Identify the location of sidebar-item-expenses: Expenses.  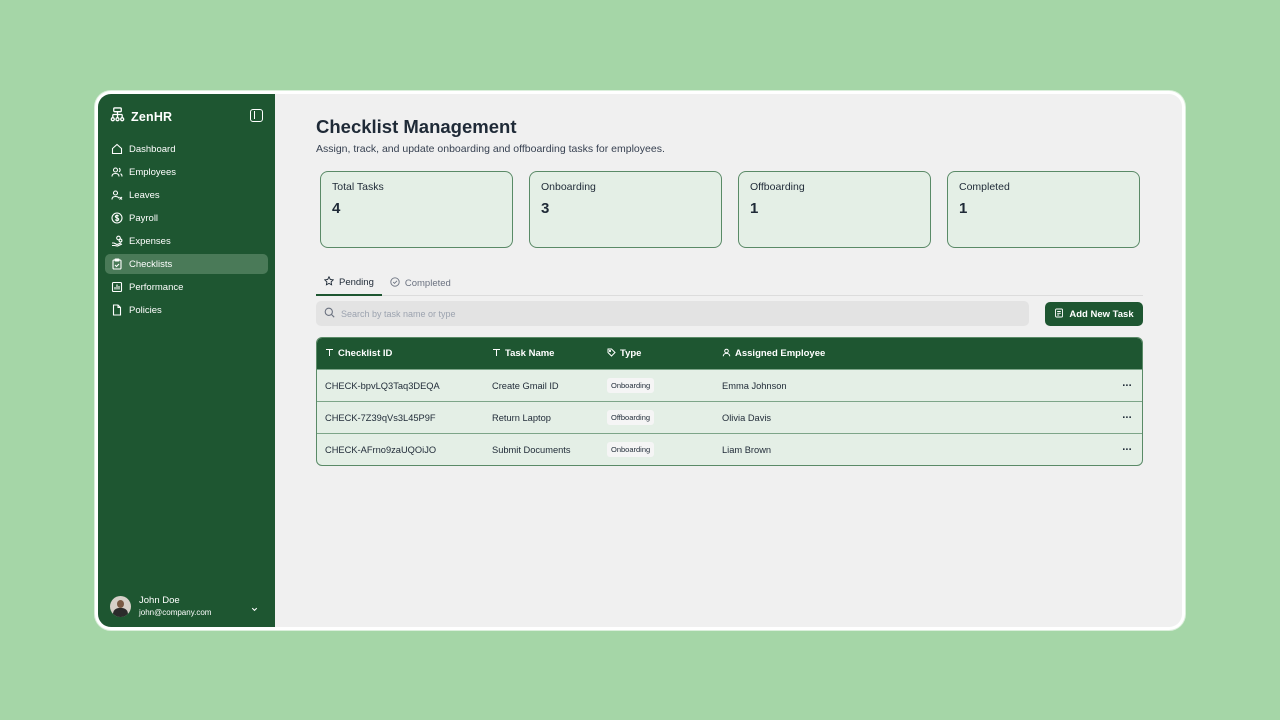
(186, 241).